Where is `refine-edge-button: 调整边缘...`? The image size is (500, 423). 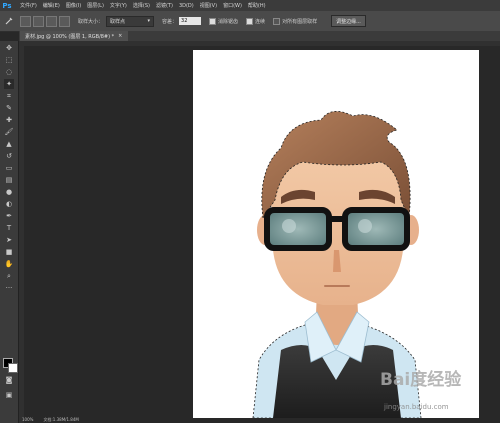 refine-edge-button: 调整边缘... is located at coordinates (348, 21).